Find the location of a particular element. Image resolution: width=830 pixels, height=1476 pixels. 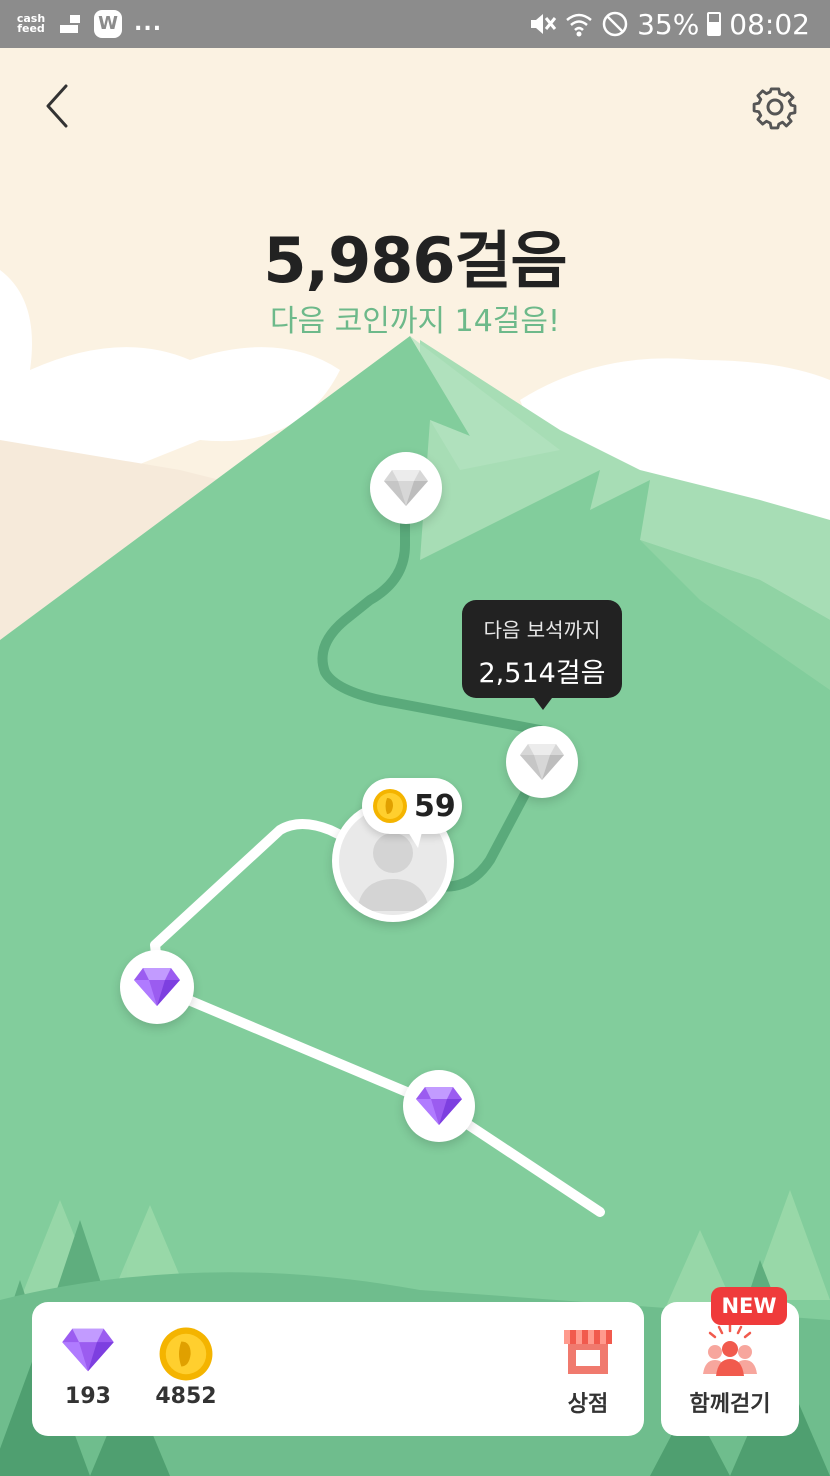

battery-icon is located at coordinates (714, 24).